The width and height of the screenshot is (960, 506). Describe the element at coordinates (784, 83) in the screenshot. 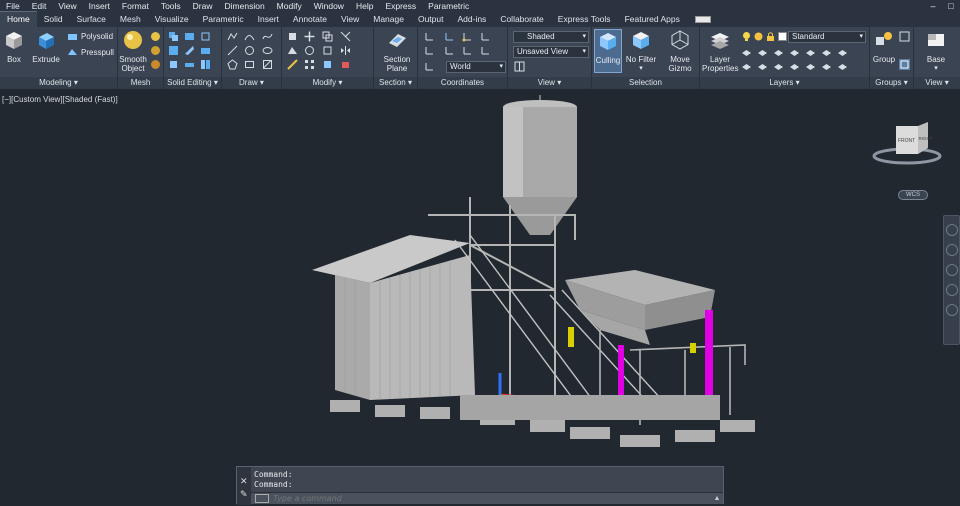

I see `panel-layers-title: Layers ▾` at that location.